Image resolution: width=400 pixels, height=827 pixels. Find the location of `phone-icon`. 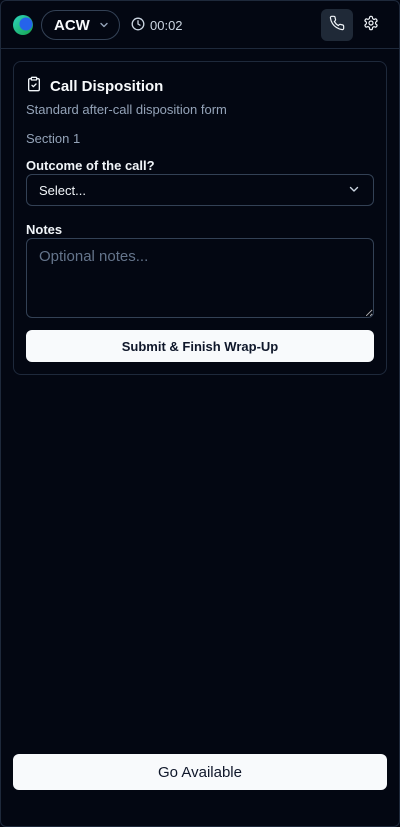

phone-icon is located at coordinates (337, 25).